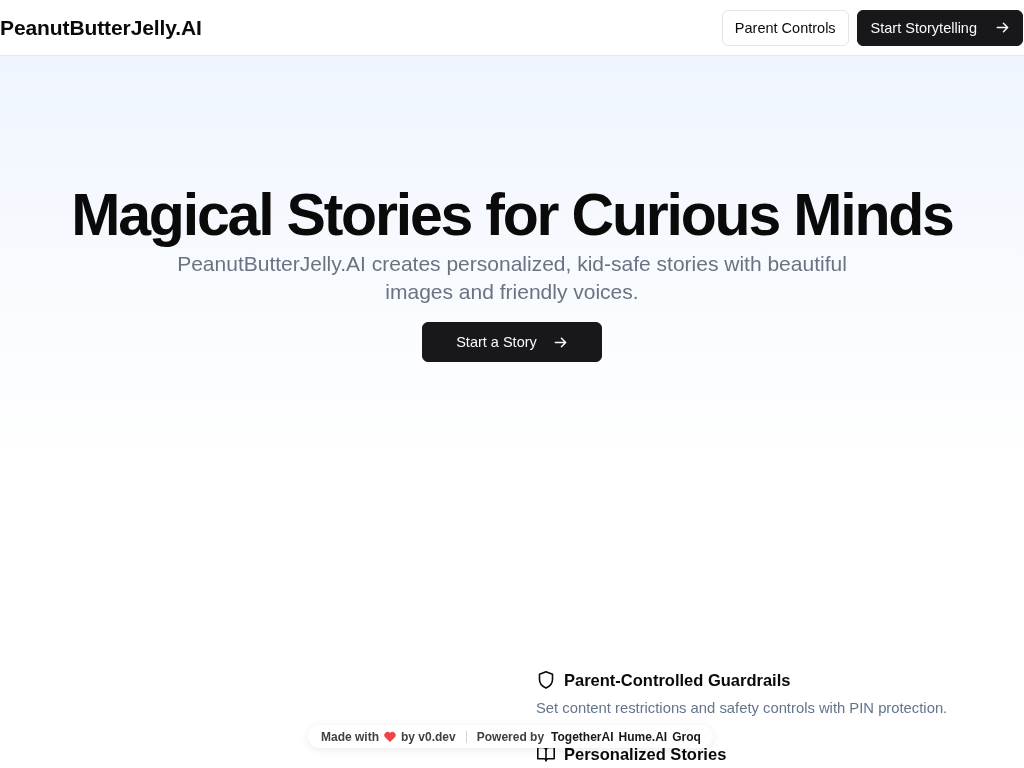  Describe the element at coordinates (677, 680) in the screenshot. I see `feature-title: Parent-Controlled Guardrails` at that location.